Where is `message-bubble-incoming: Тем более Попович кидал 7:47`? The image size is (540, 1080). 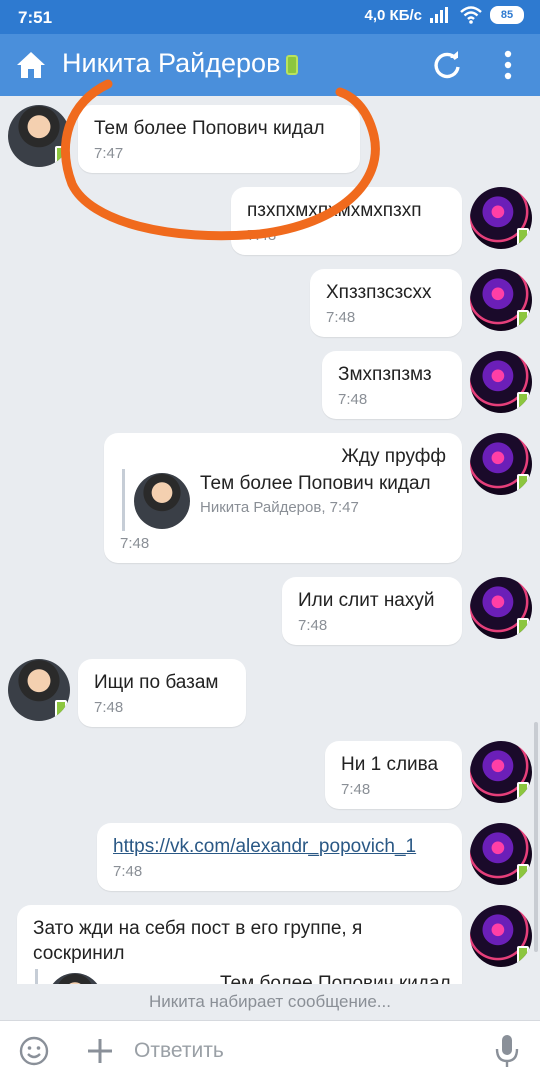 message-bubble-incoming: Тем более Попович кидал 7:47 is located at coordinates (219, 139).